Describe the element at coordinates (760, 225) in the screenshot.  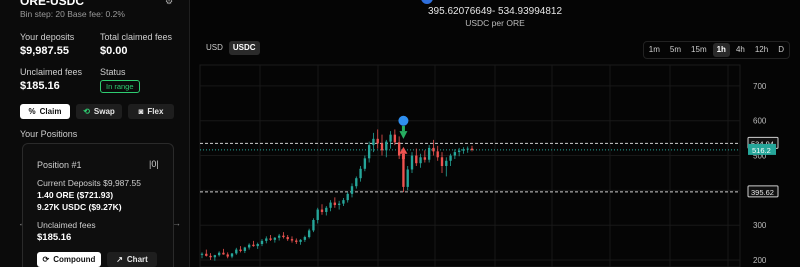
I see `y-tick-label: 300` at that location.